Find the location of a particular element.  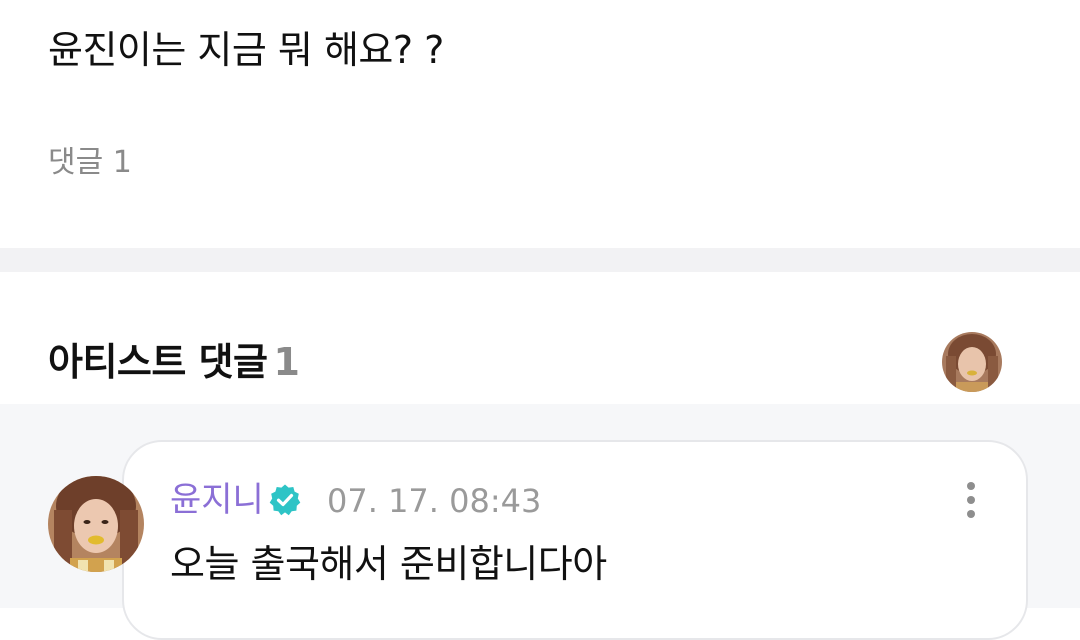

artist-comments-count: 1 is located at coordinates (286, 362).